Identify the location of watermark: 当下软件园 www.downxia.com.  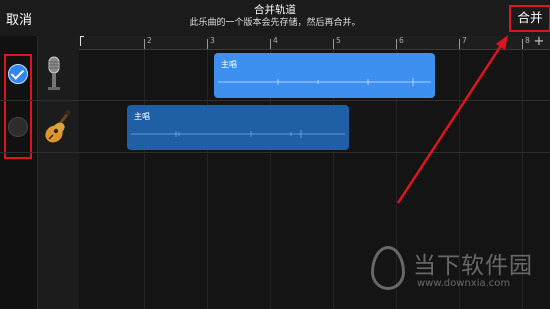
(460, 270).